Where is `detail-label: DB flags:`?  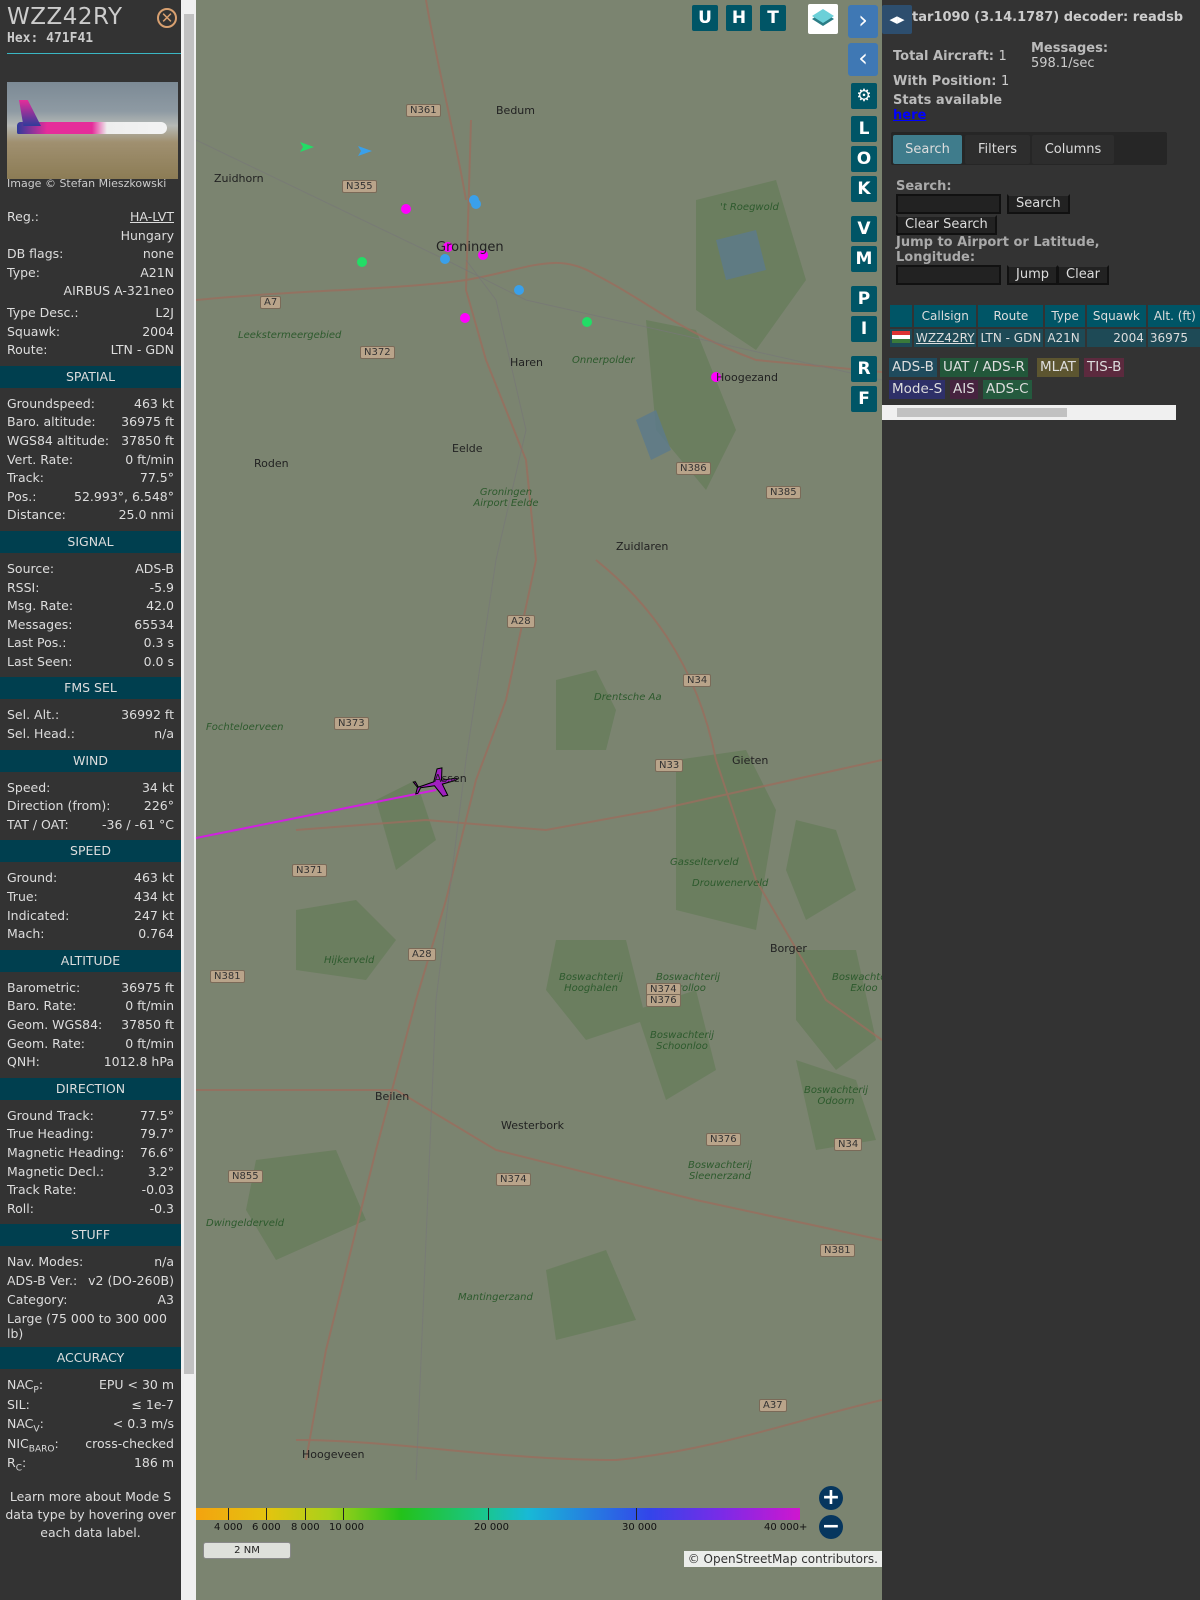
detail-label: DB flags: is located at coordinates (35, 254).